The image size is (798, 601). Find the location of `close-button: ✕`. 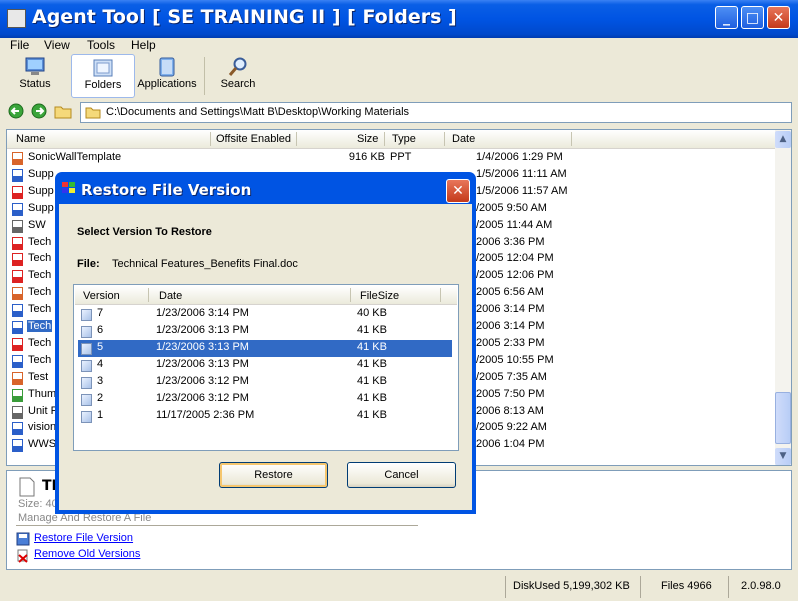

close-button: ✕ is located at coordinates (778, 17).